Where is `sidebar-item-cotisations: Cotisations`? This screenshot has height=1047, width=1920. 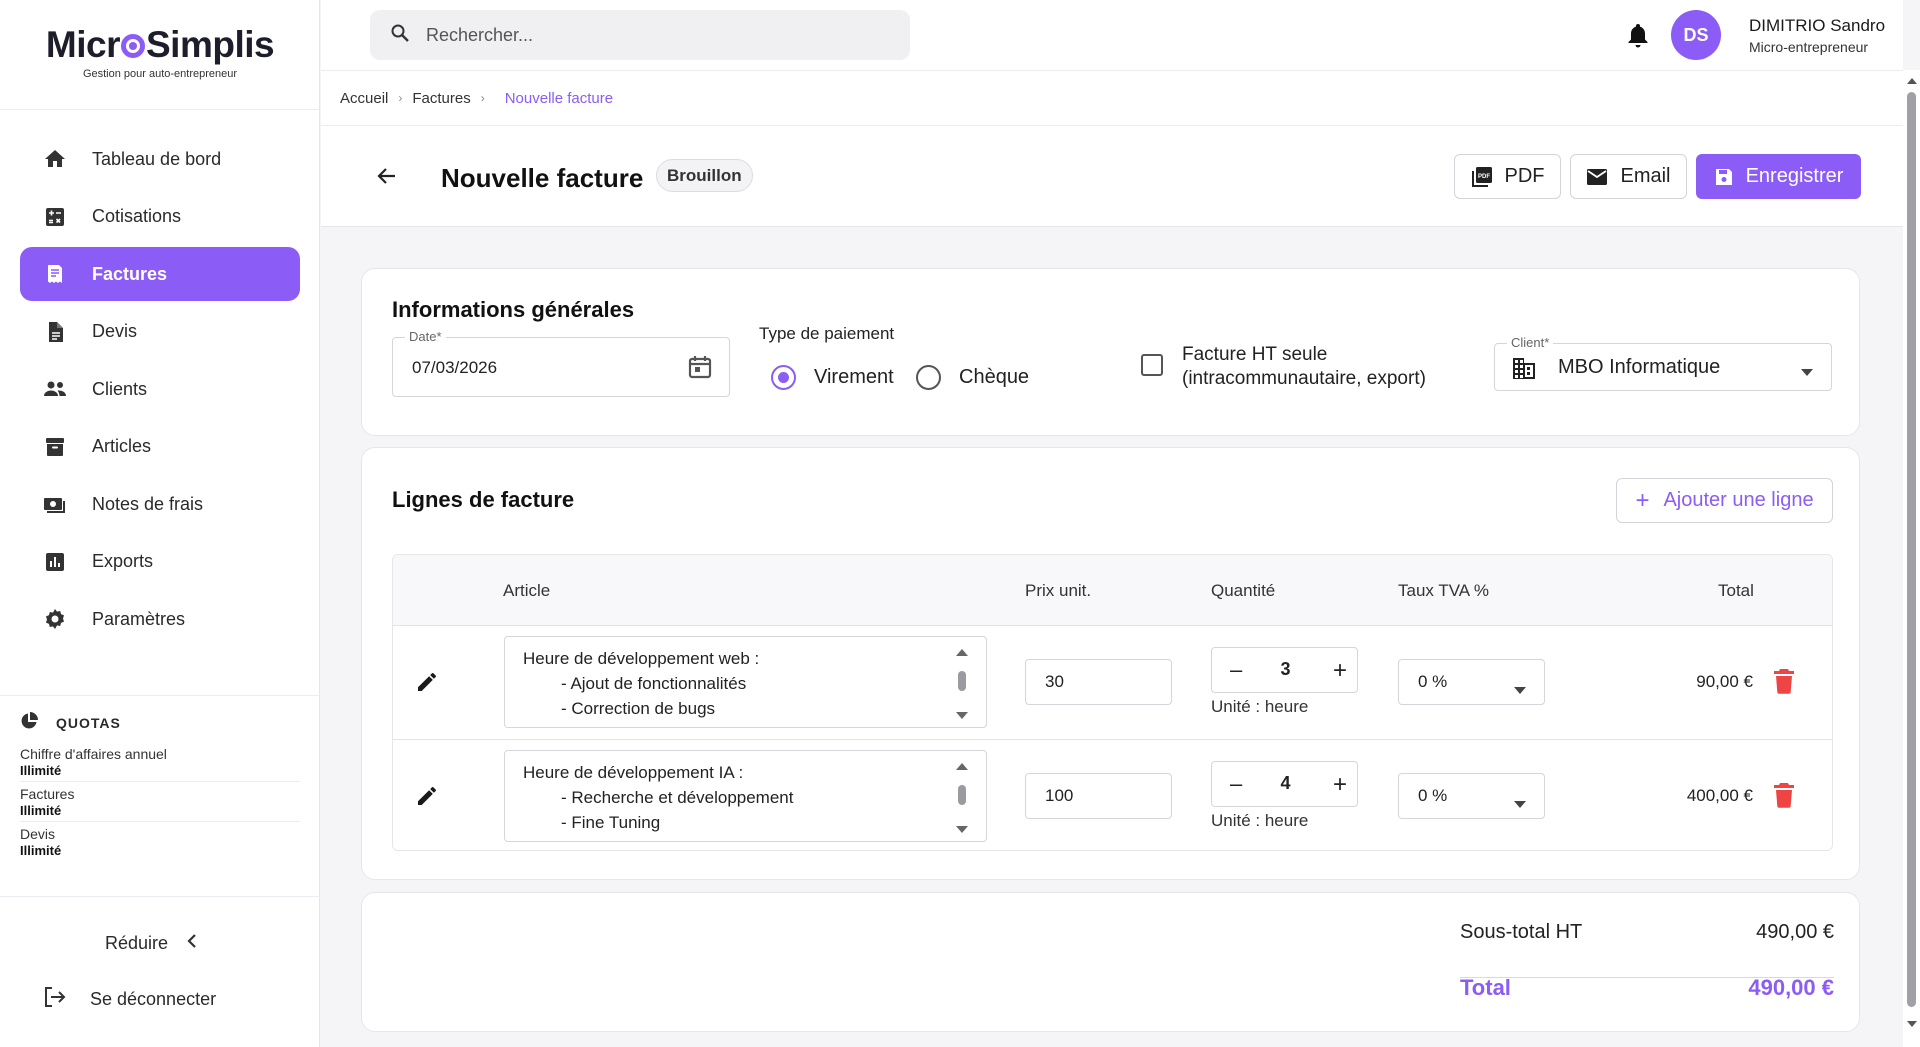 sidebar-item-cotisations: Cotisations is located at coordinates (160, 217).